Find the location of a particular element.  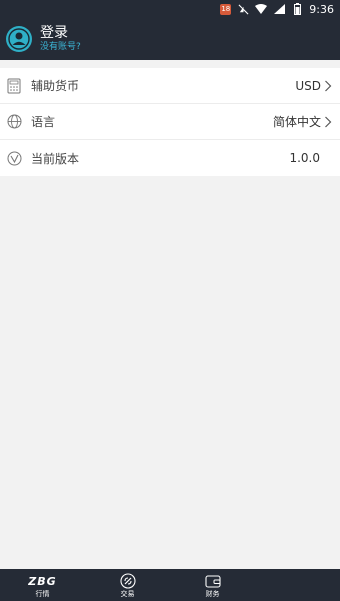

setting-value: 1.0.0 is located at coordinates (304, 158).